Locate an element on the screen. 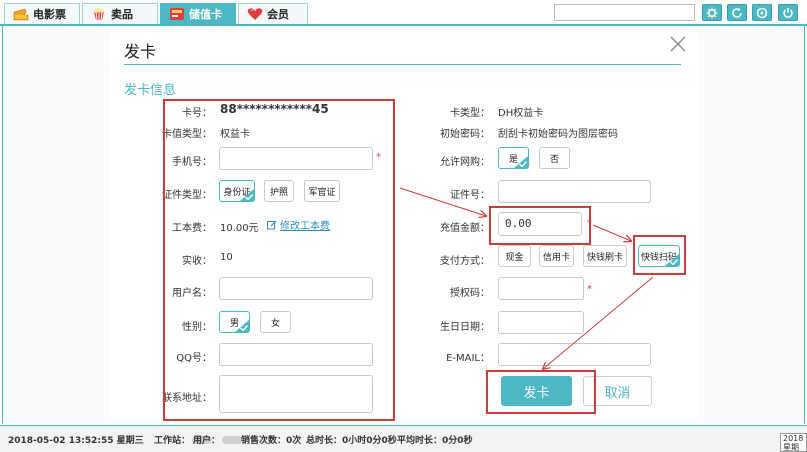 This screenshot has width=807, height=452. clock-widget-line2: 星期三 is located at coordinates (791, 447).